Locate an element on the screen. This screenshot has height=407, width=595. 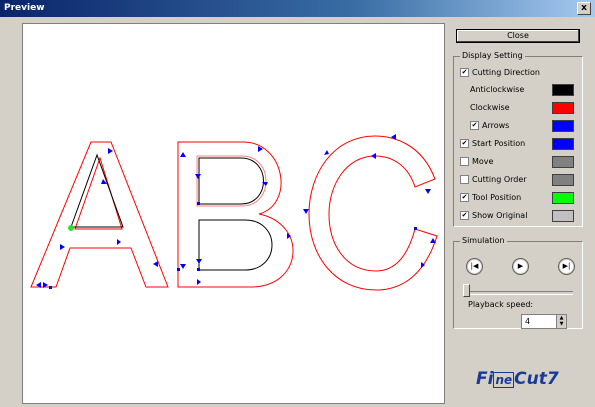
rewind-icon: |◀ is located at coordinates (474, 266).